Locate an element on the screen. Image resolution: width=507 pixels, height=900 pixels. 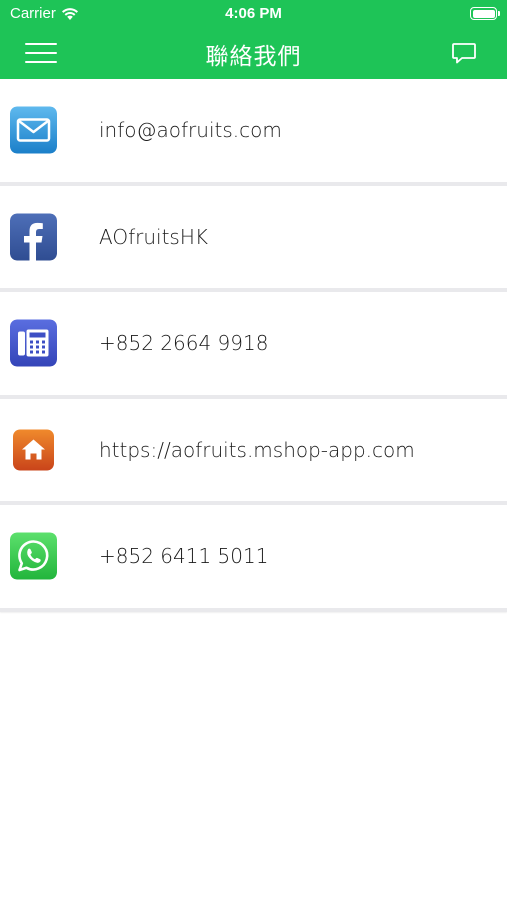
whatsapp-number: +852 6411 5011 is located at coordinates (184, 556).